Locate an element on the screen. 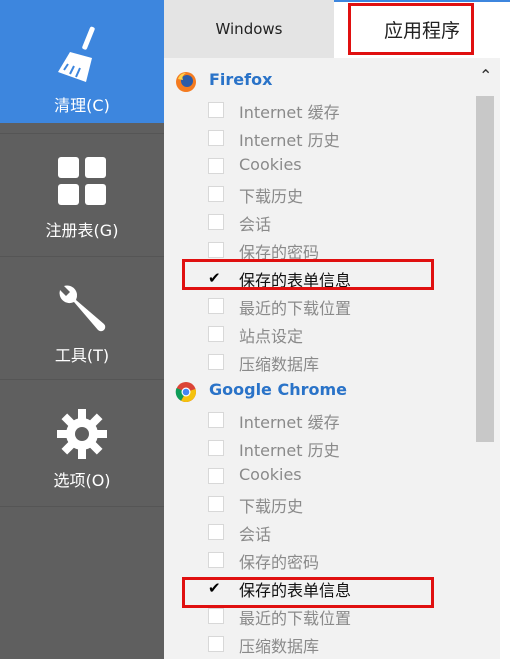  sidebar-item-tools: 工具(T) is located at coordinates (82, 317).